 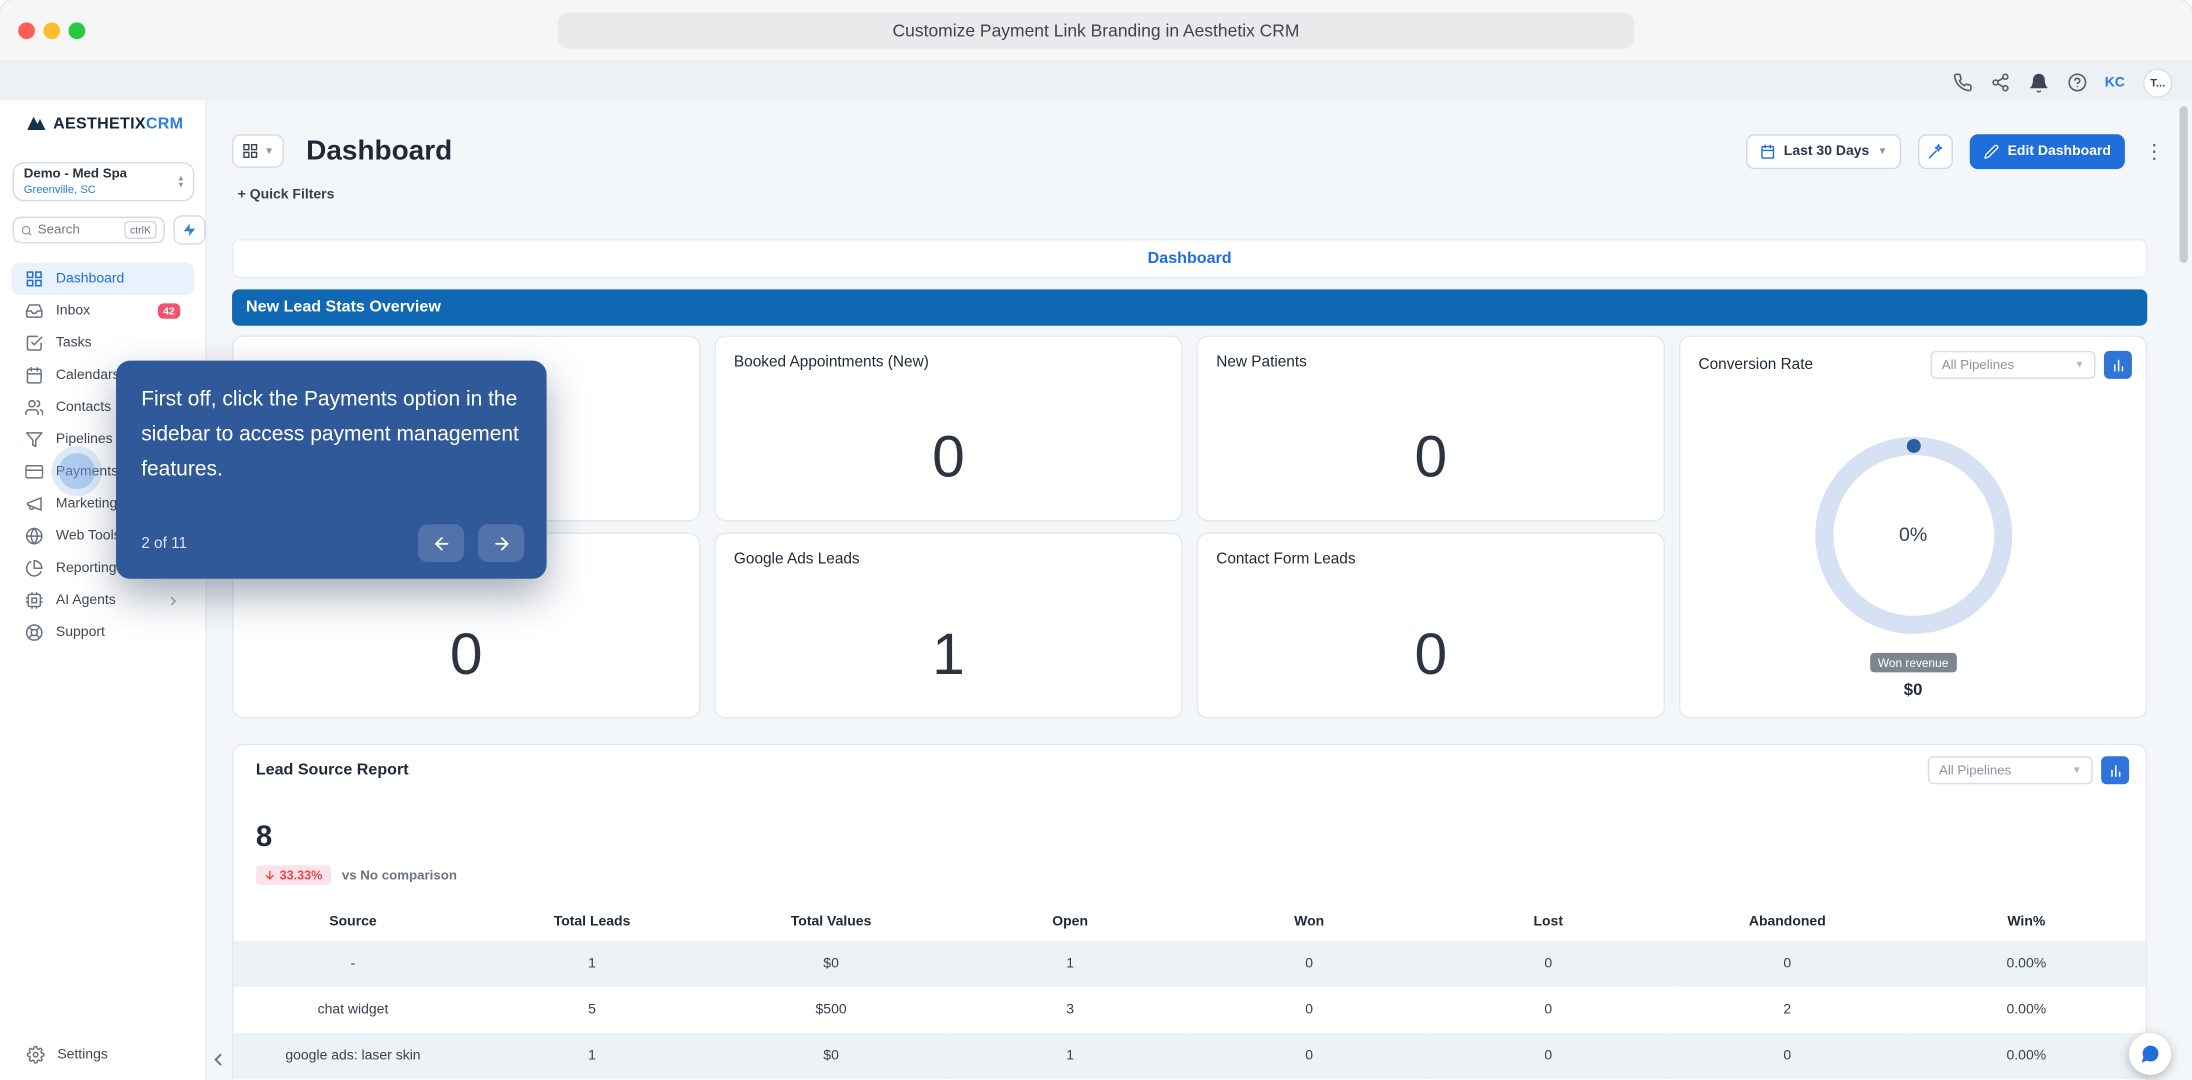 I want to click on sidebar-item-ai-agents: AI Agents, so click(x=102, y=600).